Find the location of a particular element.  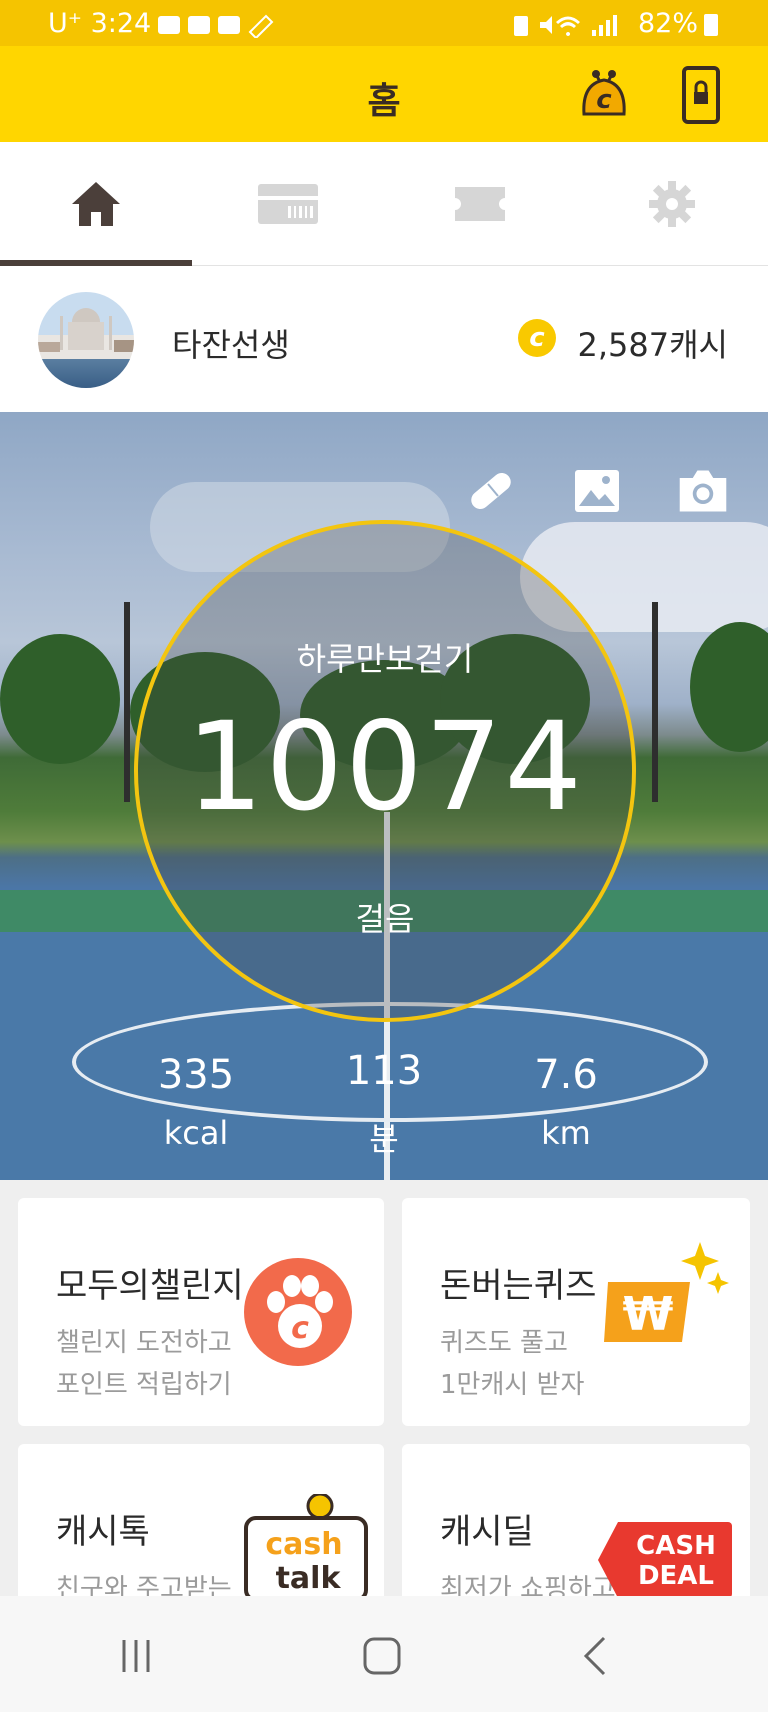

system-nav-bar is located at coordinates (384, 1654).